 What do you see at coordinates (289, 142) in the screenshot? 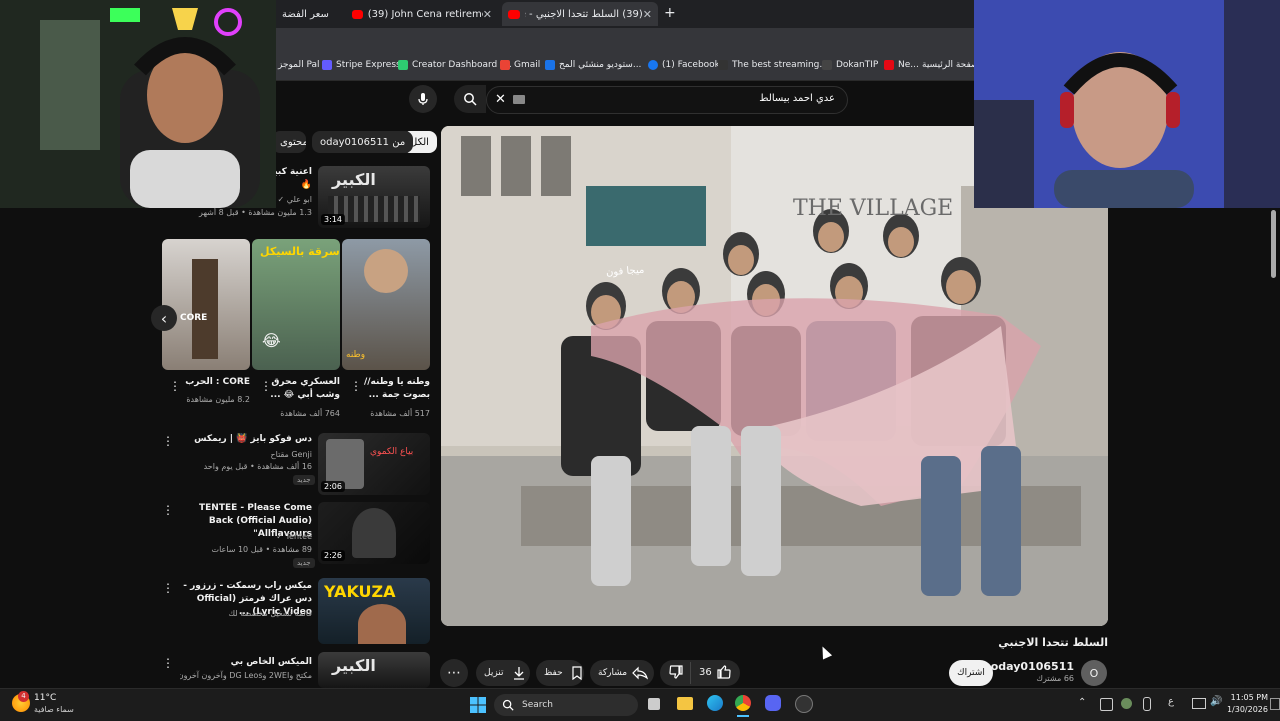
I see `chip-content: محتوى` at bounding box center [289, 142].